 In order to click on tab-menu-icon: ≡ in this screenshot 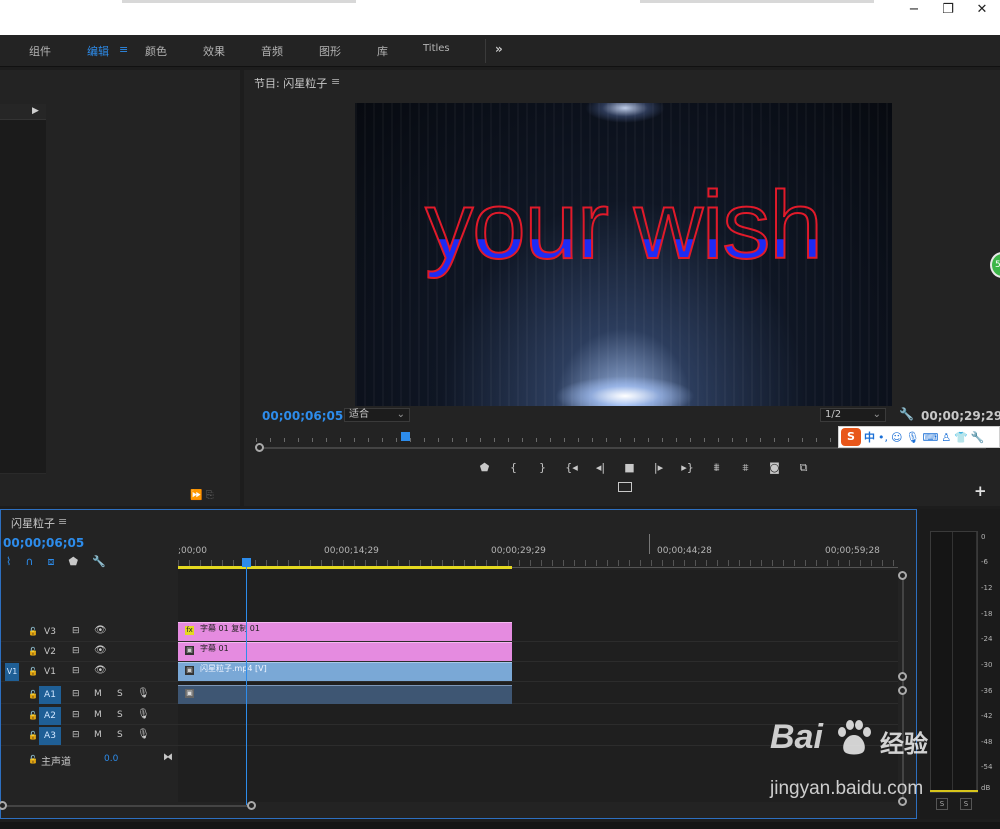, I will do `click(123, 49)`.